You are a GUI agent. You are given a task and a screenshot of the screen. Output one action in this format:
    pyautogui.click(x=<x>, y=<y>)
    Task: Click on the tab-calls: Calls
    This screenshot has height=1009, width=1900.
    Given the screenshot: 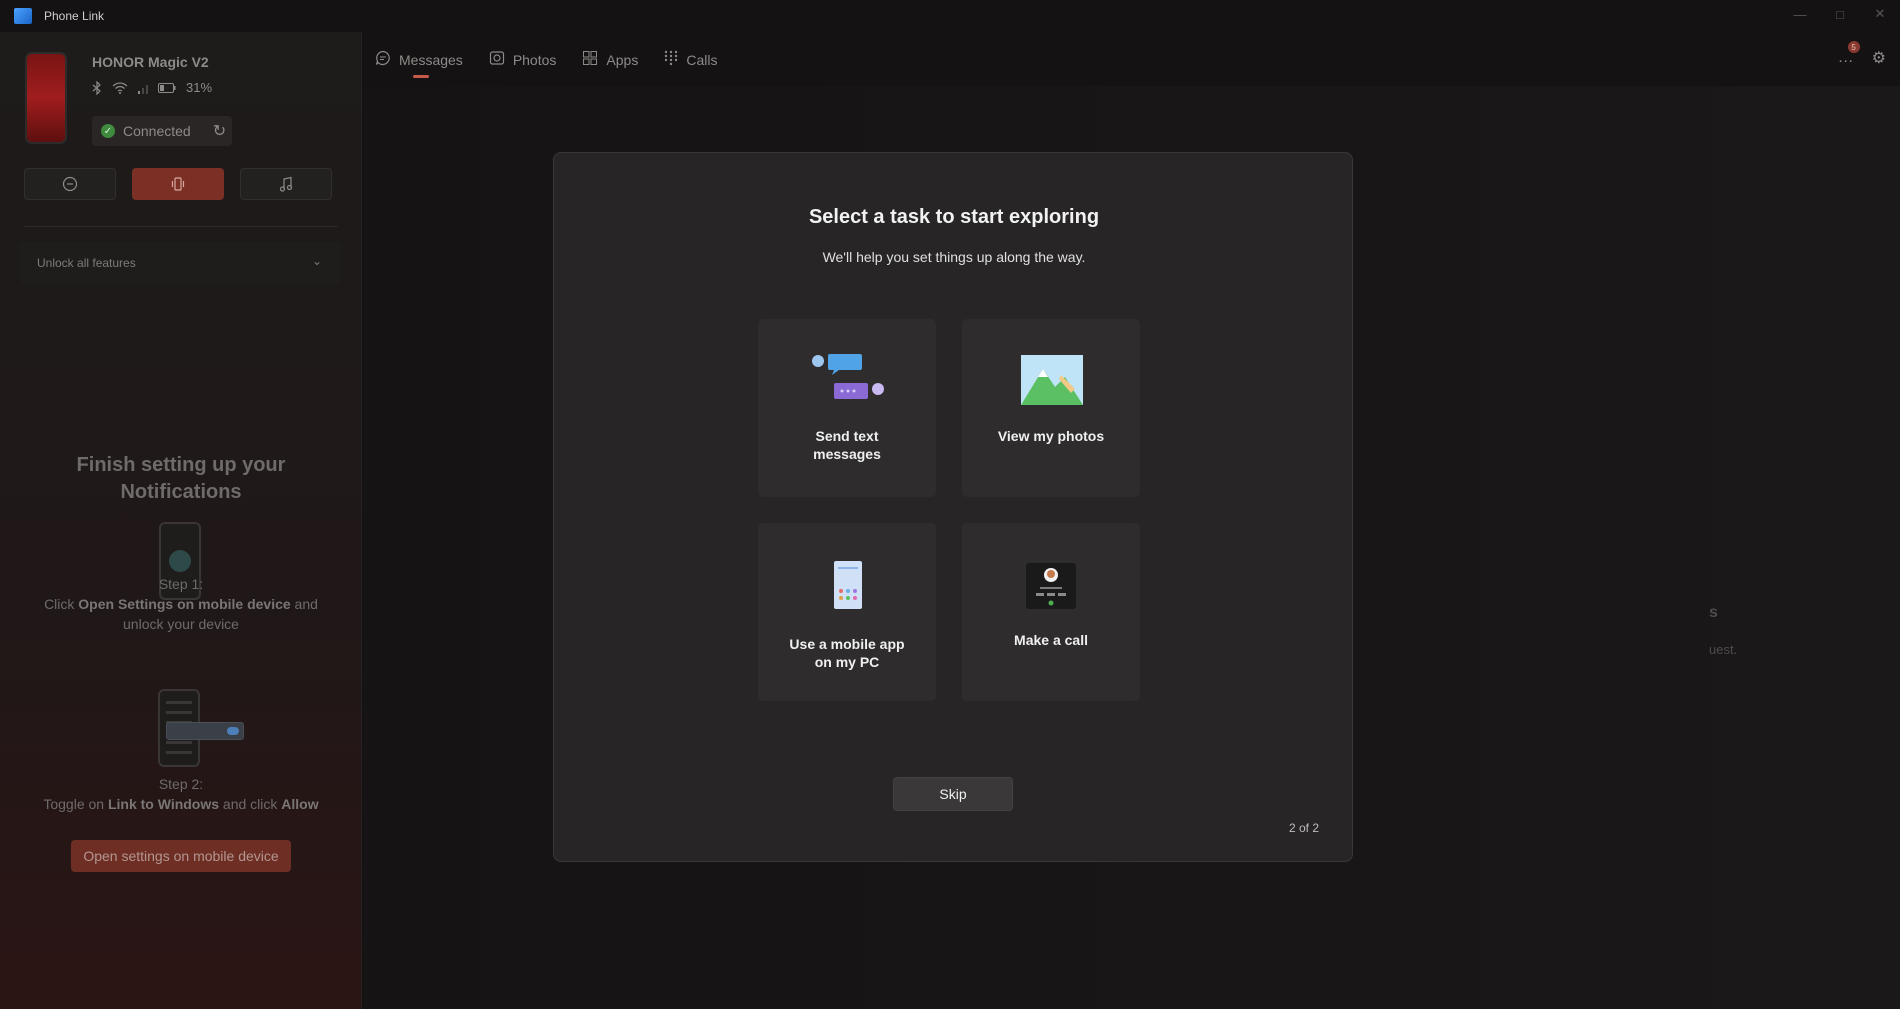 What is the action you would take?
    pyautogui.click(x=690, y=59)
    